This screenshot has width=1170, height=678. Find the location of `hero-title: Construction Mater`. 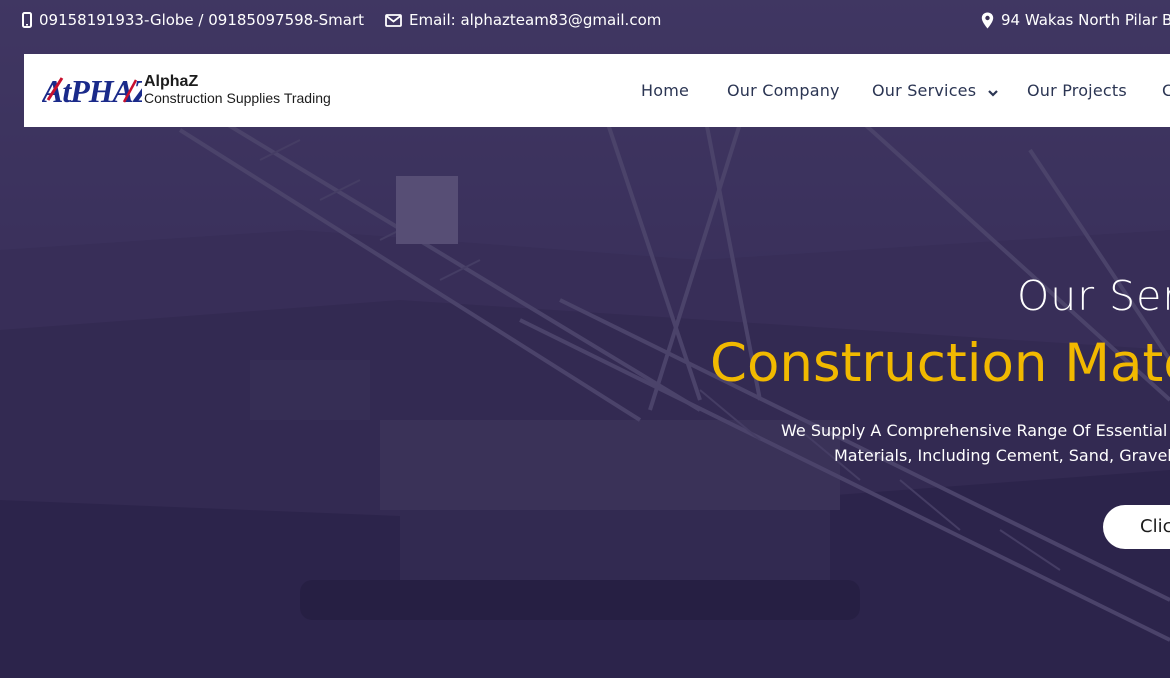

hero-title: Construction Mater is located at coordinates (940, 363).